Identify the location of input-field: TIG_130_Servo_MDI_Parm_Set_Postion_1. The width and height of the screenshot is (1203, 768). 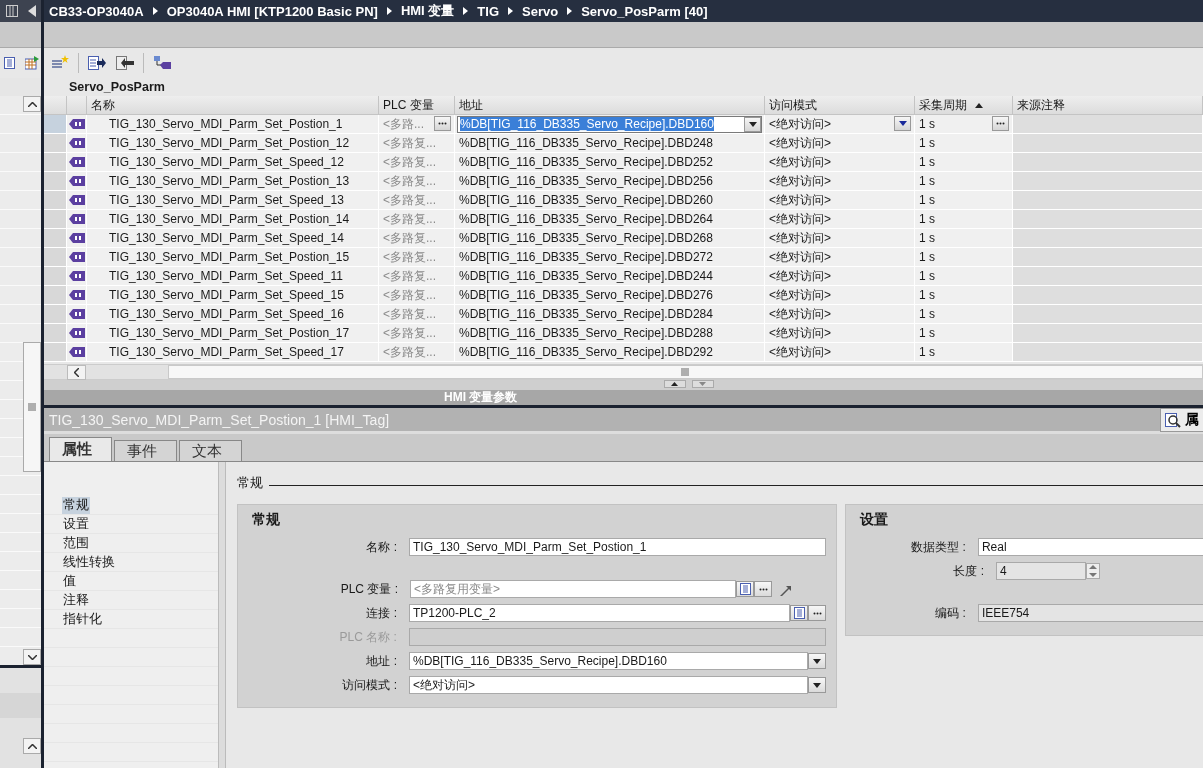
(617, 547).